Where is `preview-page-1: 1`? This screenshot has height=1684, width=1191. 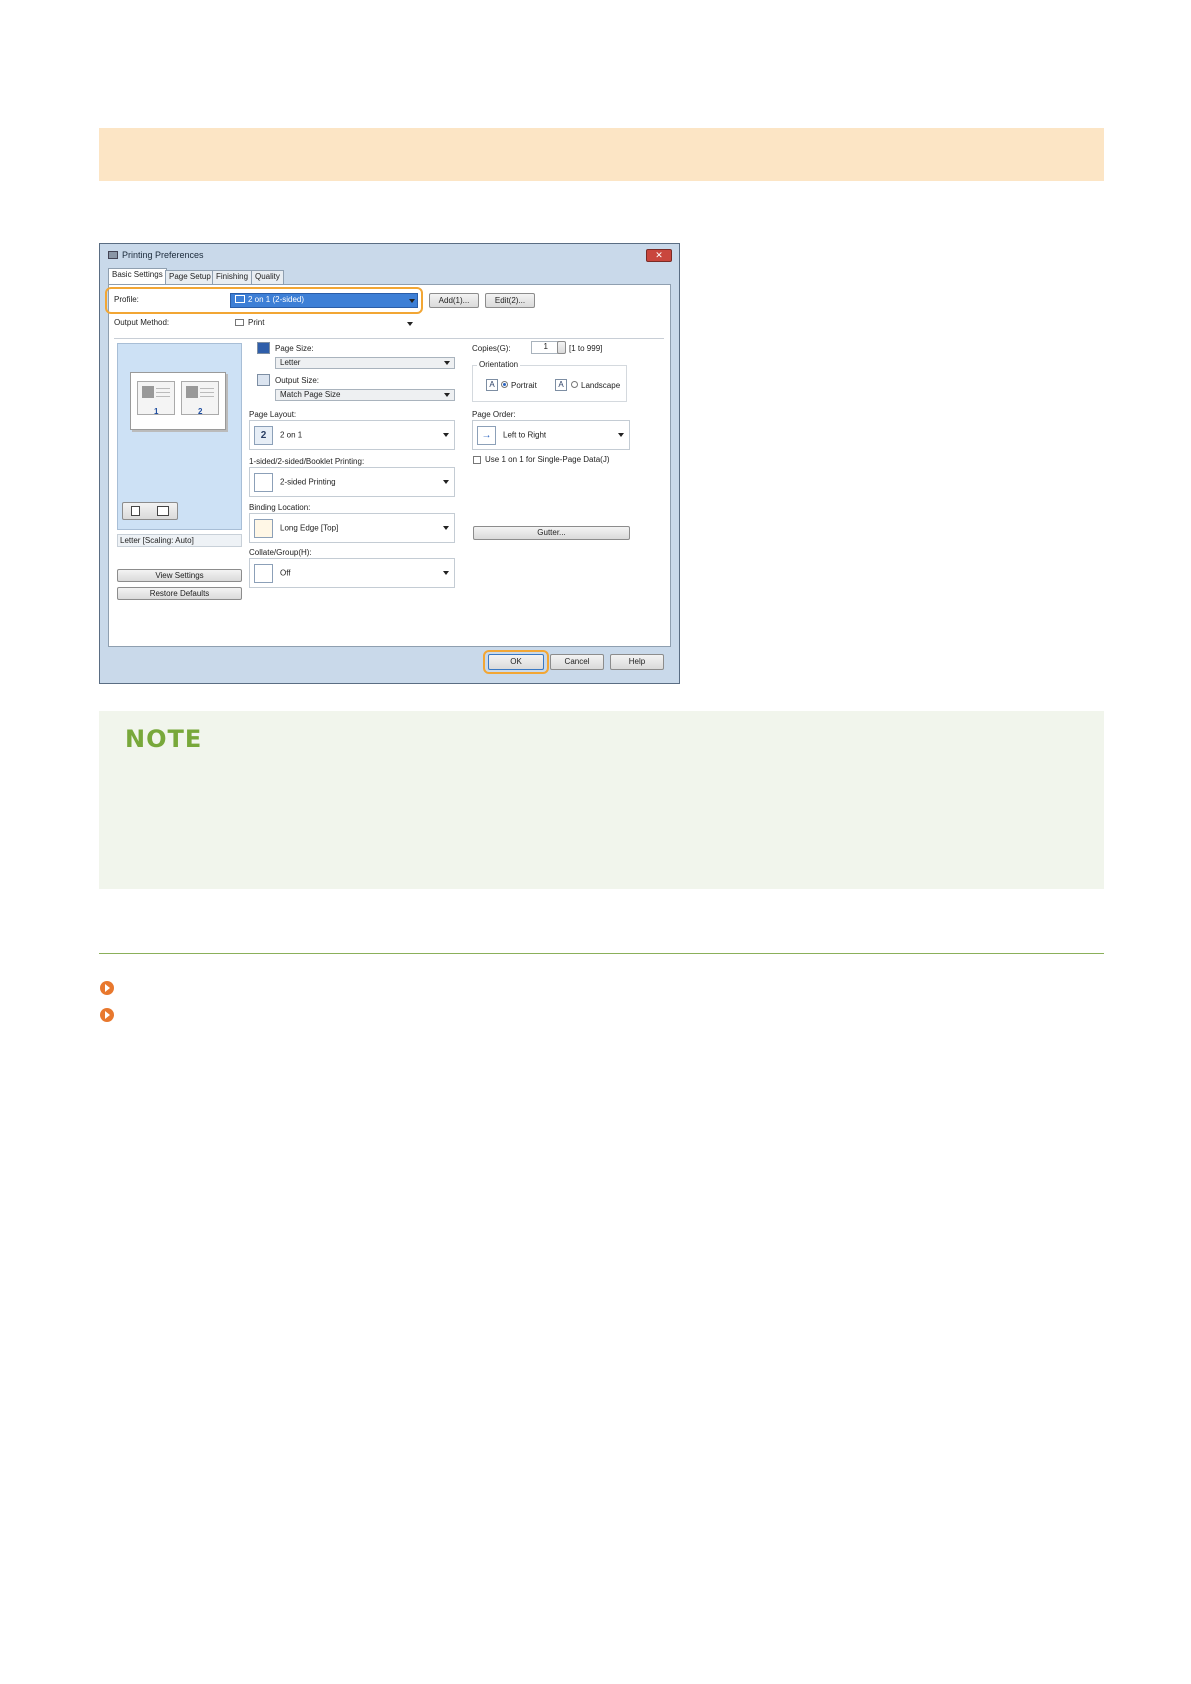 preview-page-1: 1 is located at coordinates (156, 398).